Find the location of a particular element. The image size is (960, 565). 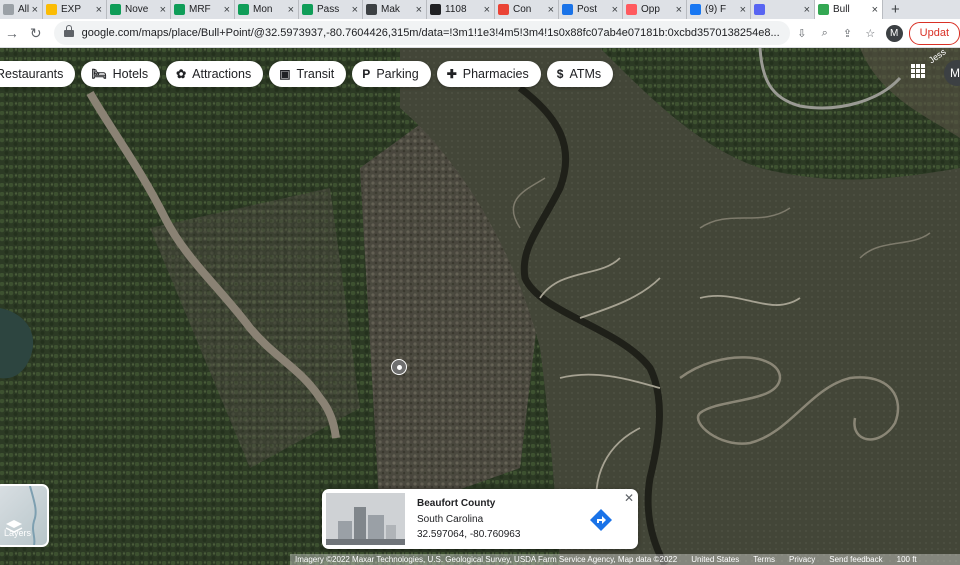

browser-tab: (9) F × is located at coordinates (719, 9).